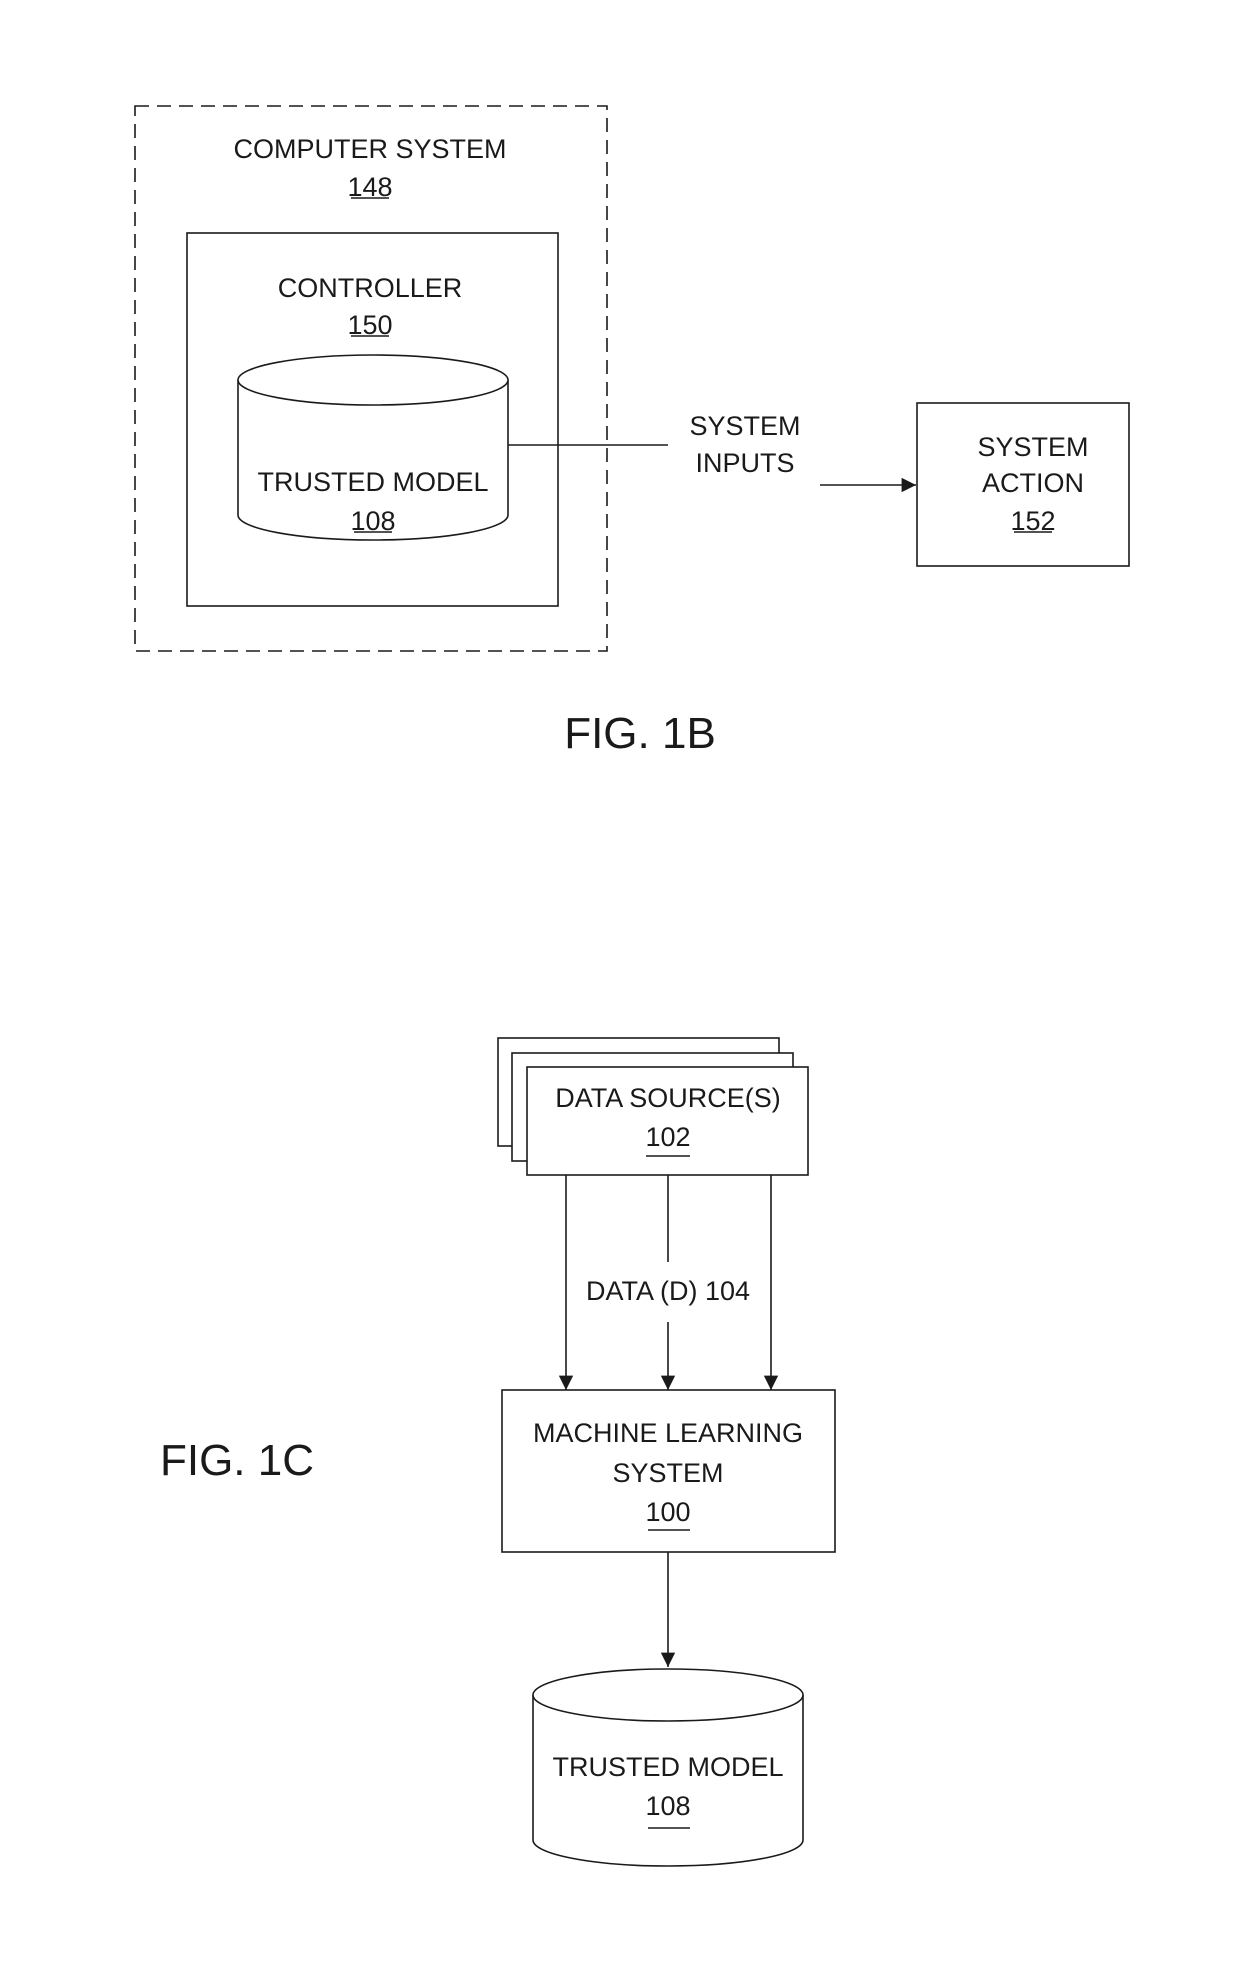  I want to click on system-inputs-label-line2: INPUTS, so click(744, 463).